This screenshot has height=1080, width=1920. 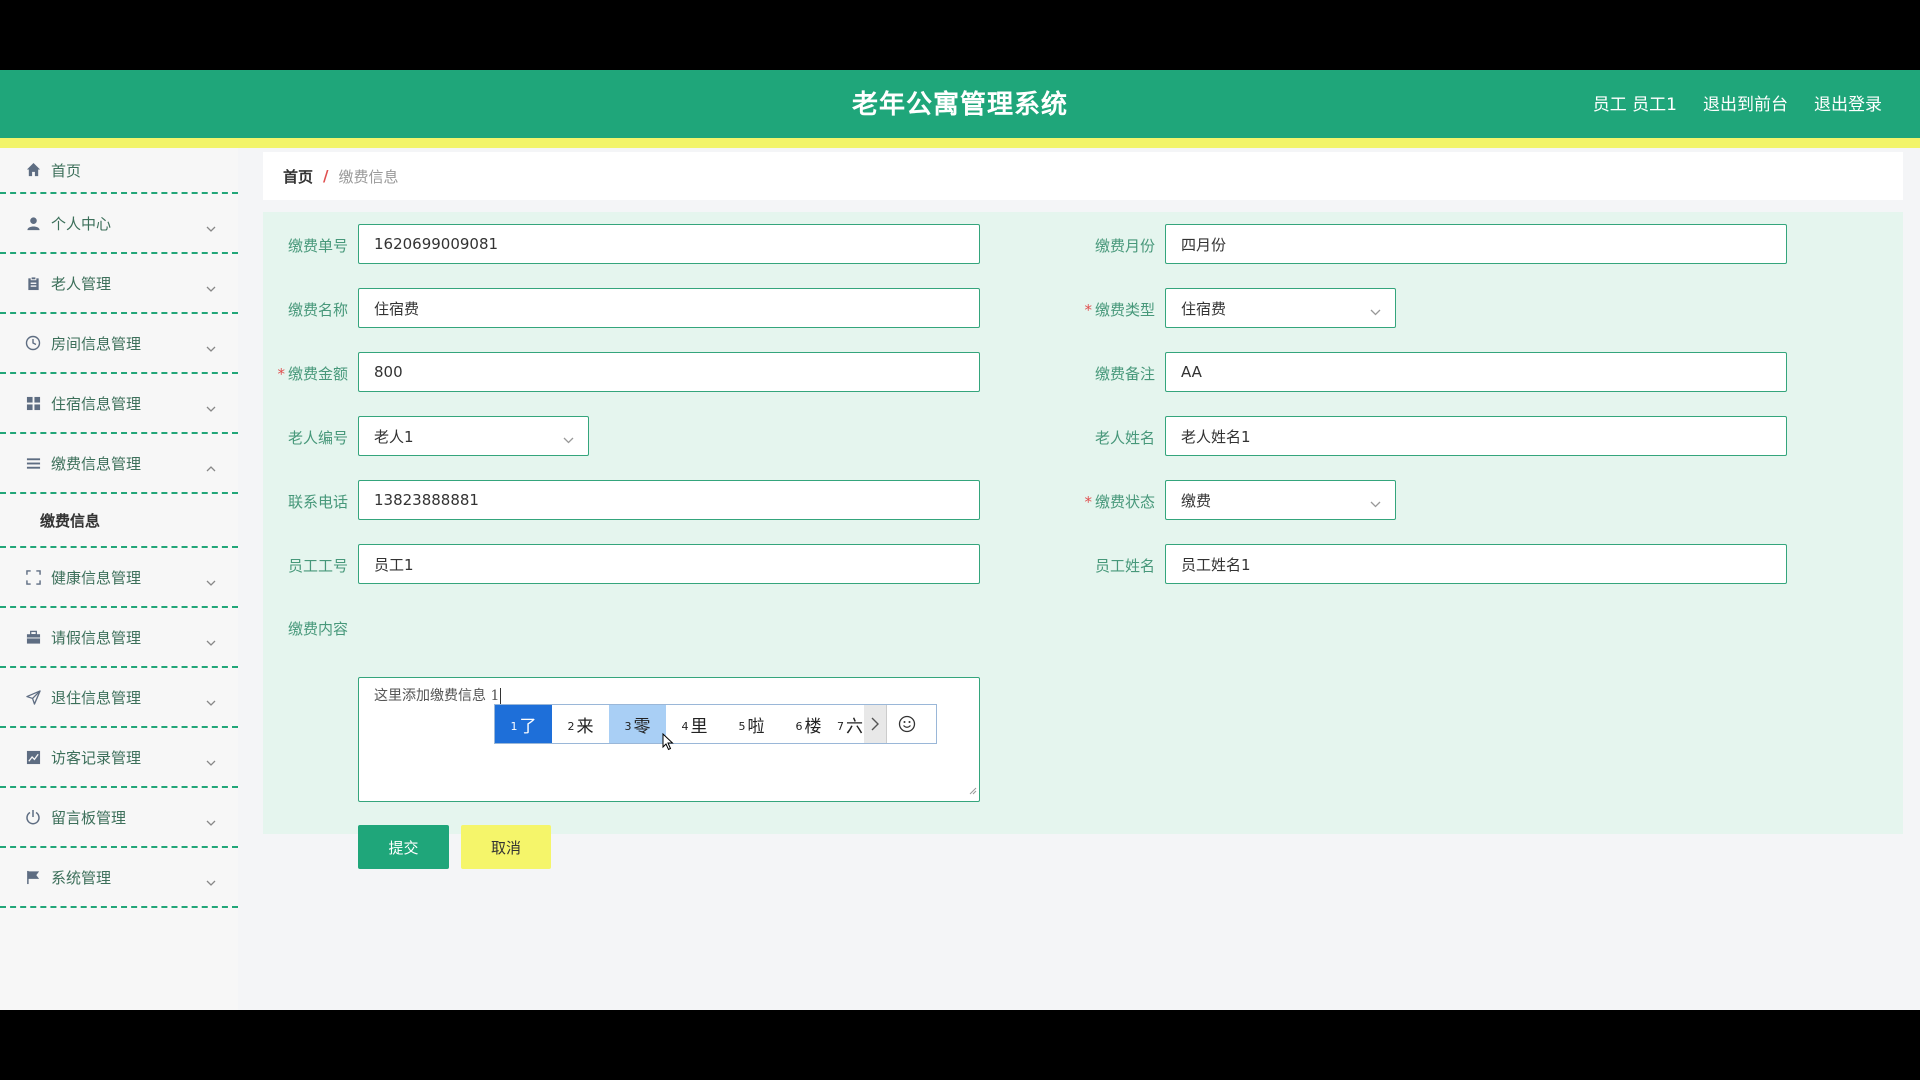 I want to click on fee-amount-label: * 缴费金额, so click(x=303, y=373).